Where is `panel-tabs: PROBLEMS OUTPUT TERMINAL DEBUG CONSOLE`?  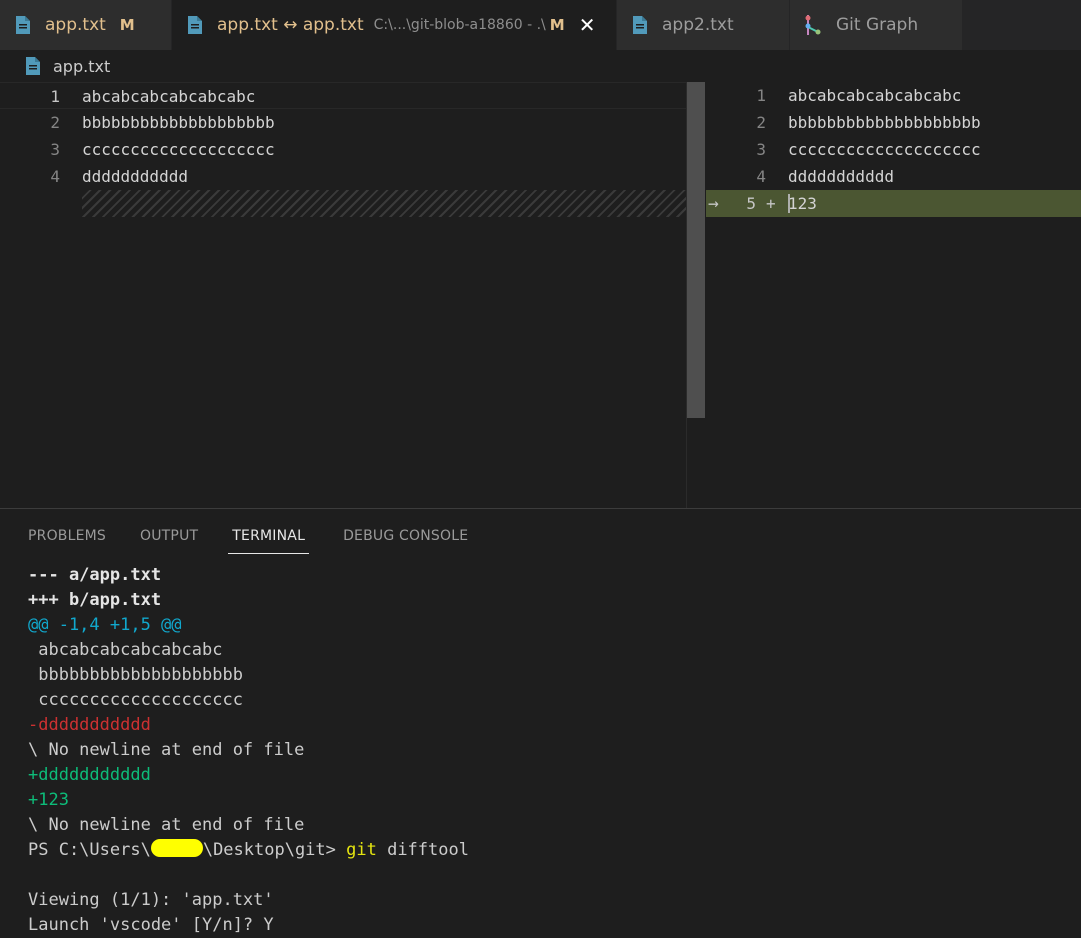
panel-tabs: PROBLEMS OUTPUT TERMINAL DEBUG CONSOLE is located at coordinates (265, 537).